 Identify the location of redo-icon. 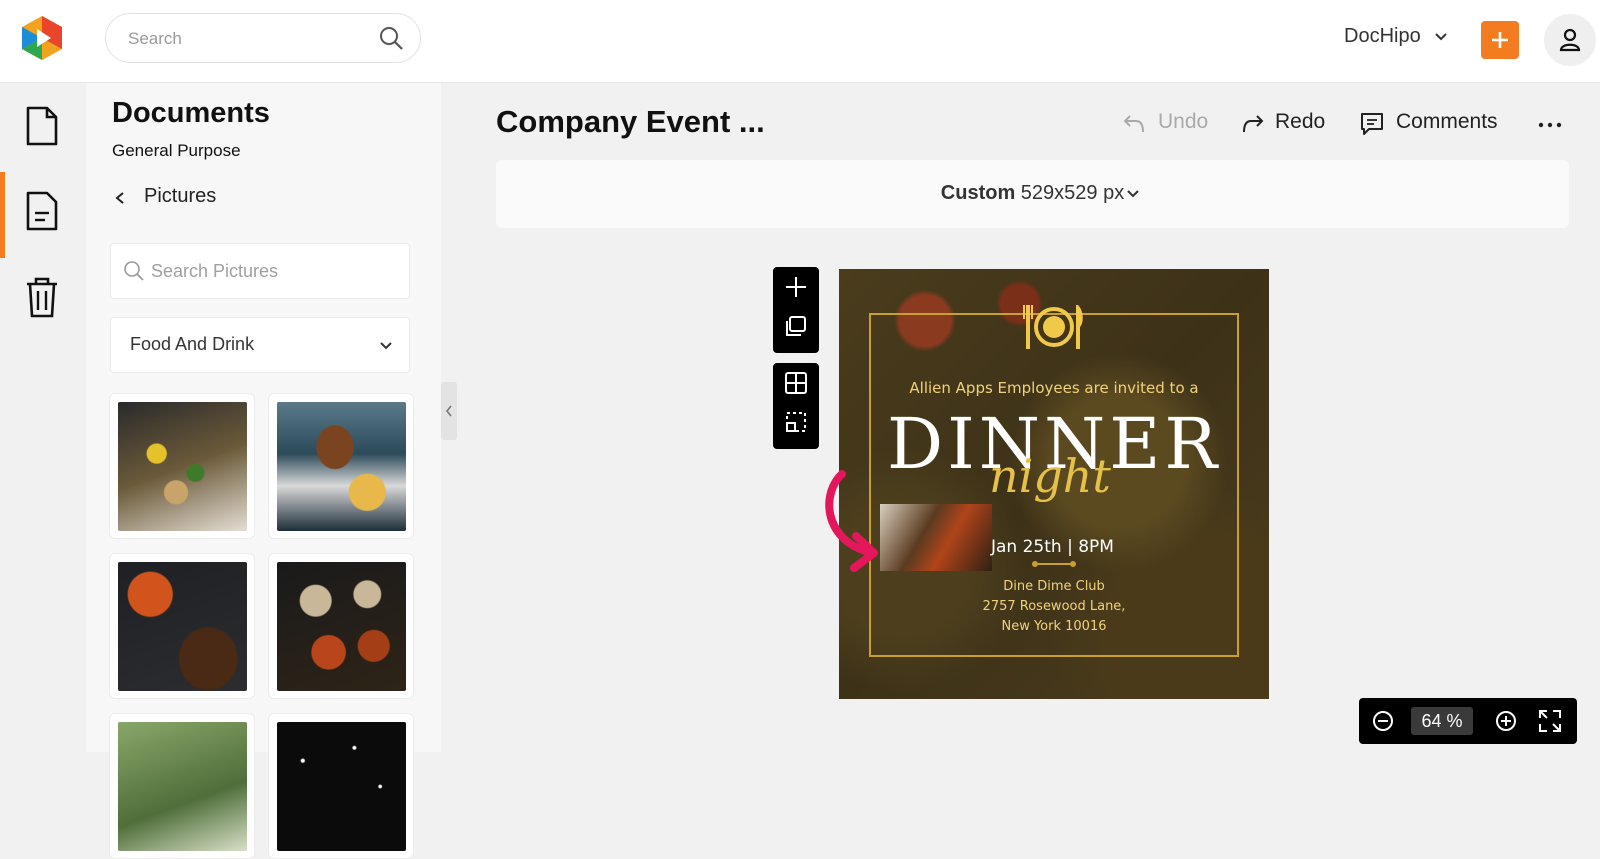
(1253, 124).